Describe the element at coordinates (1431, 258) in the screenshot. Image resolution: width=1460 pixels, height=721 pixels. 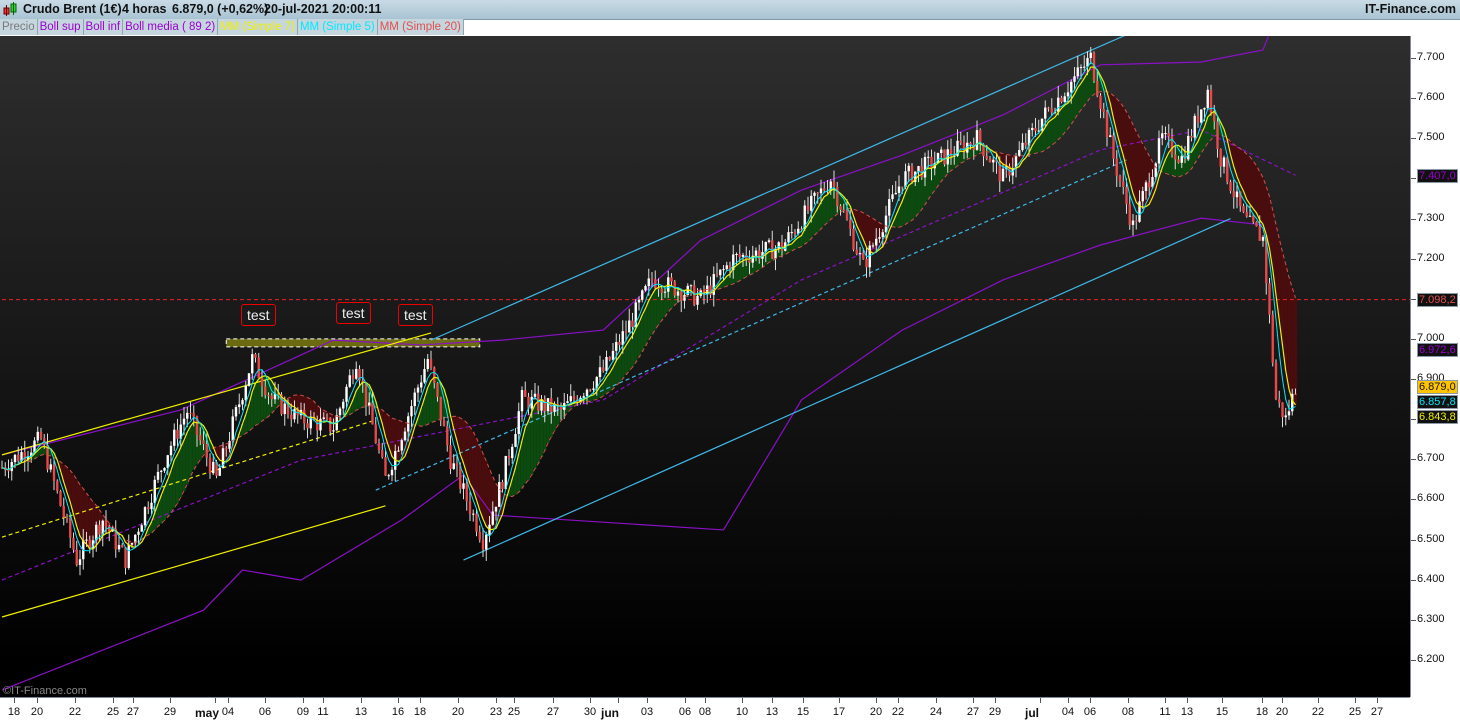
I see `price-tick-label: 7.200` at that location.